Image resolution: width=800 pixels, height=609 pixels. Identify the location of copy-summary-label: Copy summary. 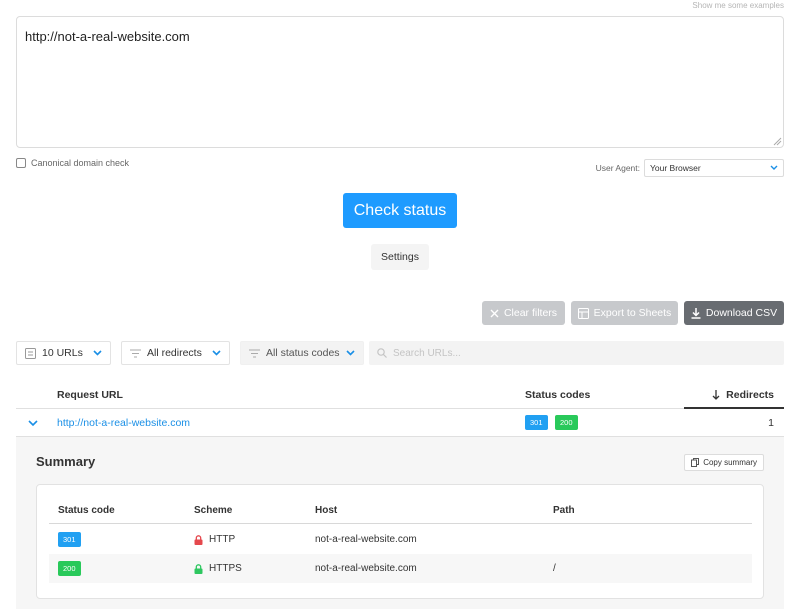
(730, 462).